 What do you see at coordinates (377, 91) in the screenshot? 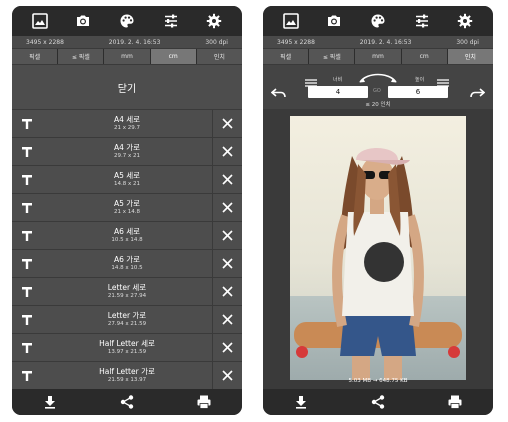
I see `go-label: GO` at bounding box center [377, 91].